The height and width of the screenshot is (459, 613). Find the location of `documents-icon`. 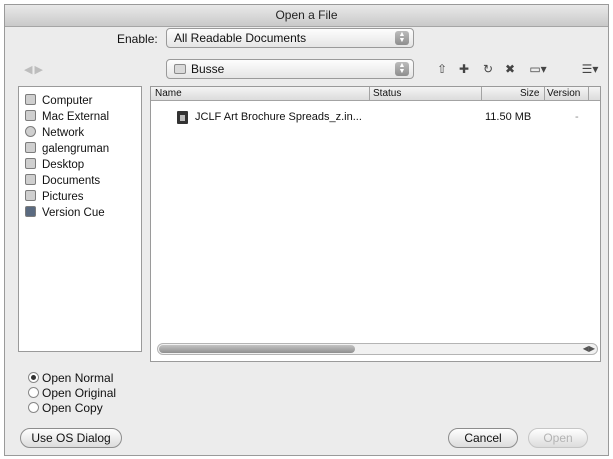

documents-icon is located at coordinates (30, 179).